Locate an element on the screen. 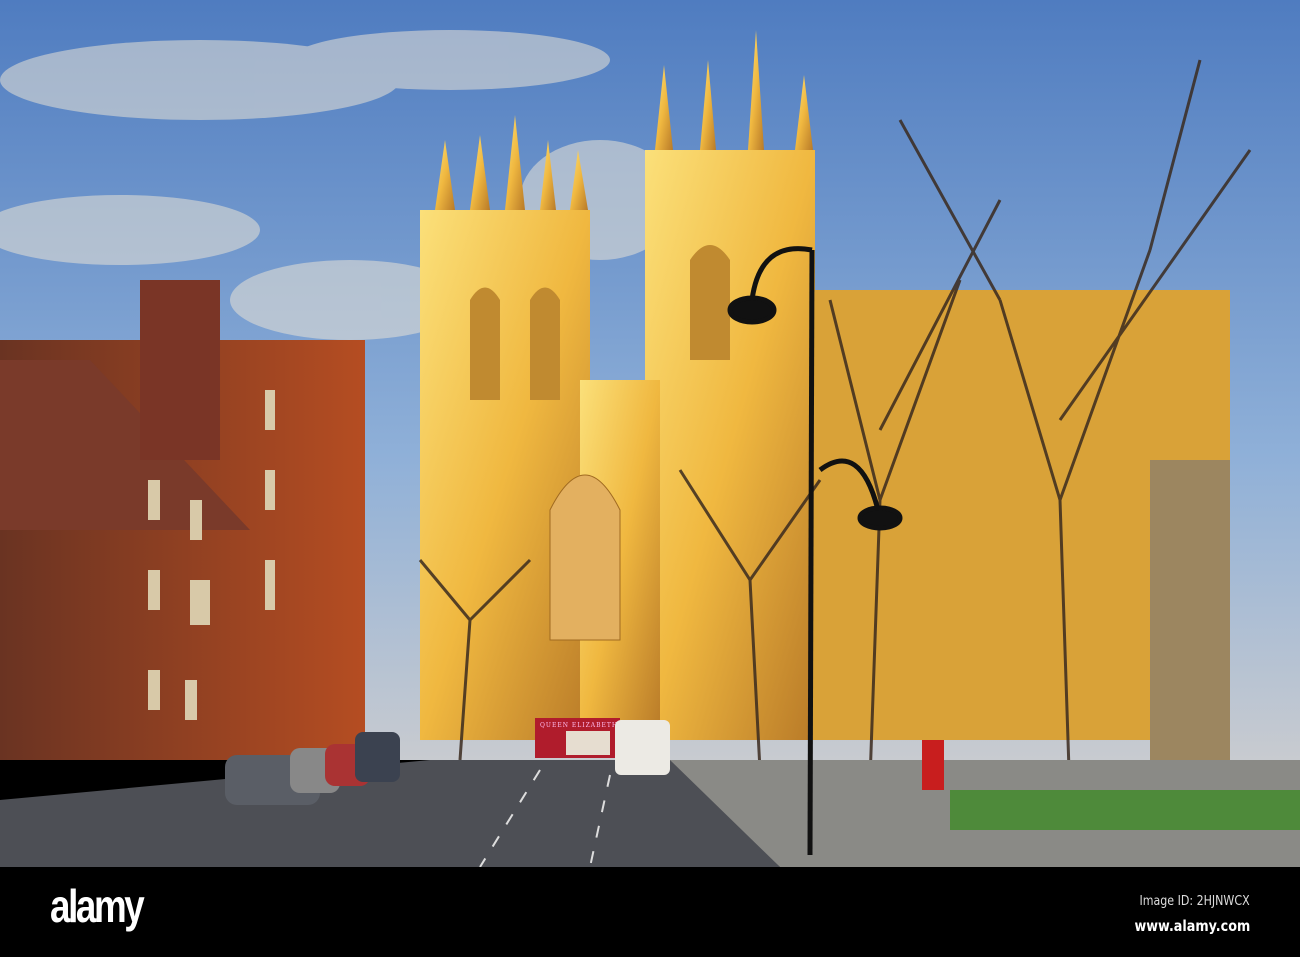 The width and height of the screenshot is (1300, 957). buildings-left is located at coordinates (182, 520).